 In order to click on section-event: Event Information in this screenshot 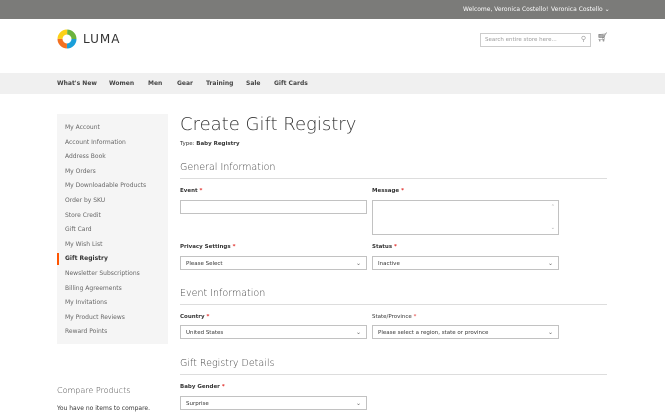, I will do `click(223, 293)`.